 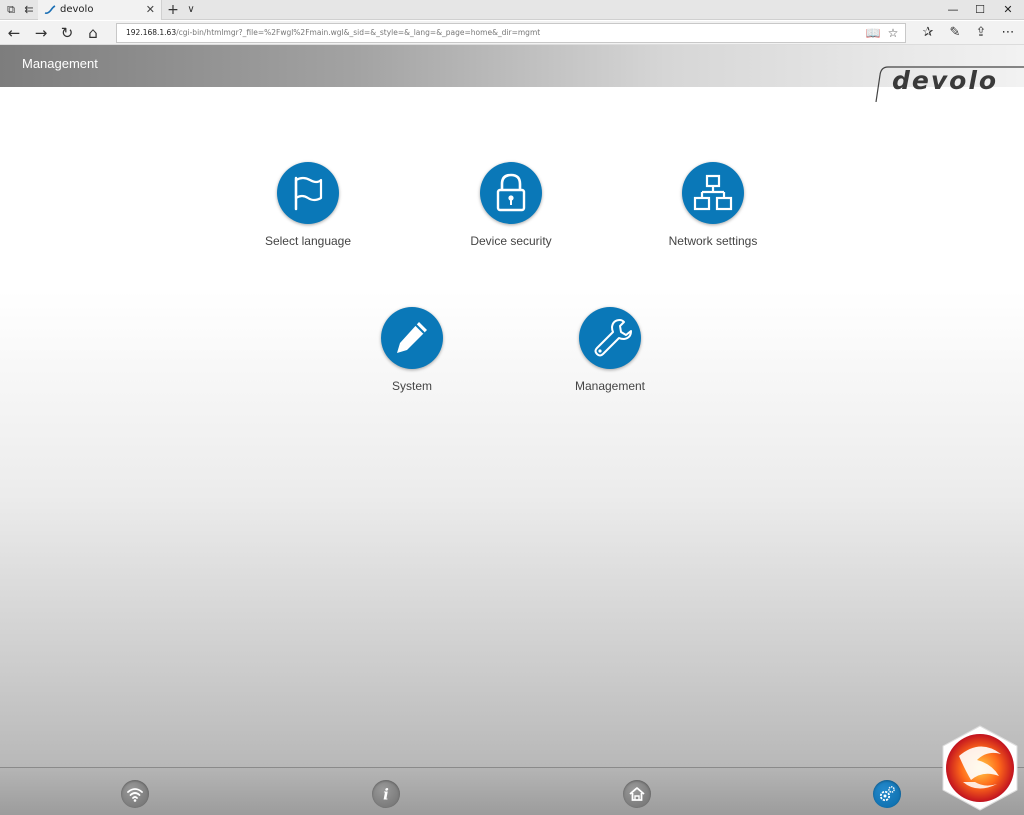 What do you see at coordinates (873, 33) in the screenshot?
I see `reading-view-icon: 📖` at bounding box center [873, 33].